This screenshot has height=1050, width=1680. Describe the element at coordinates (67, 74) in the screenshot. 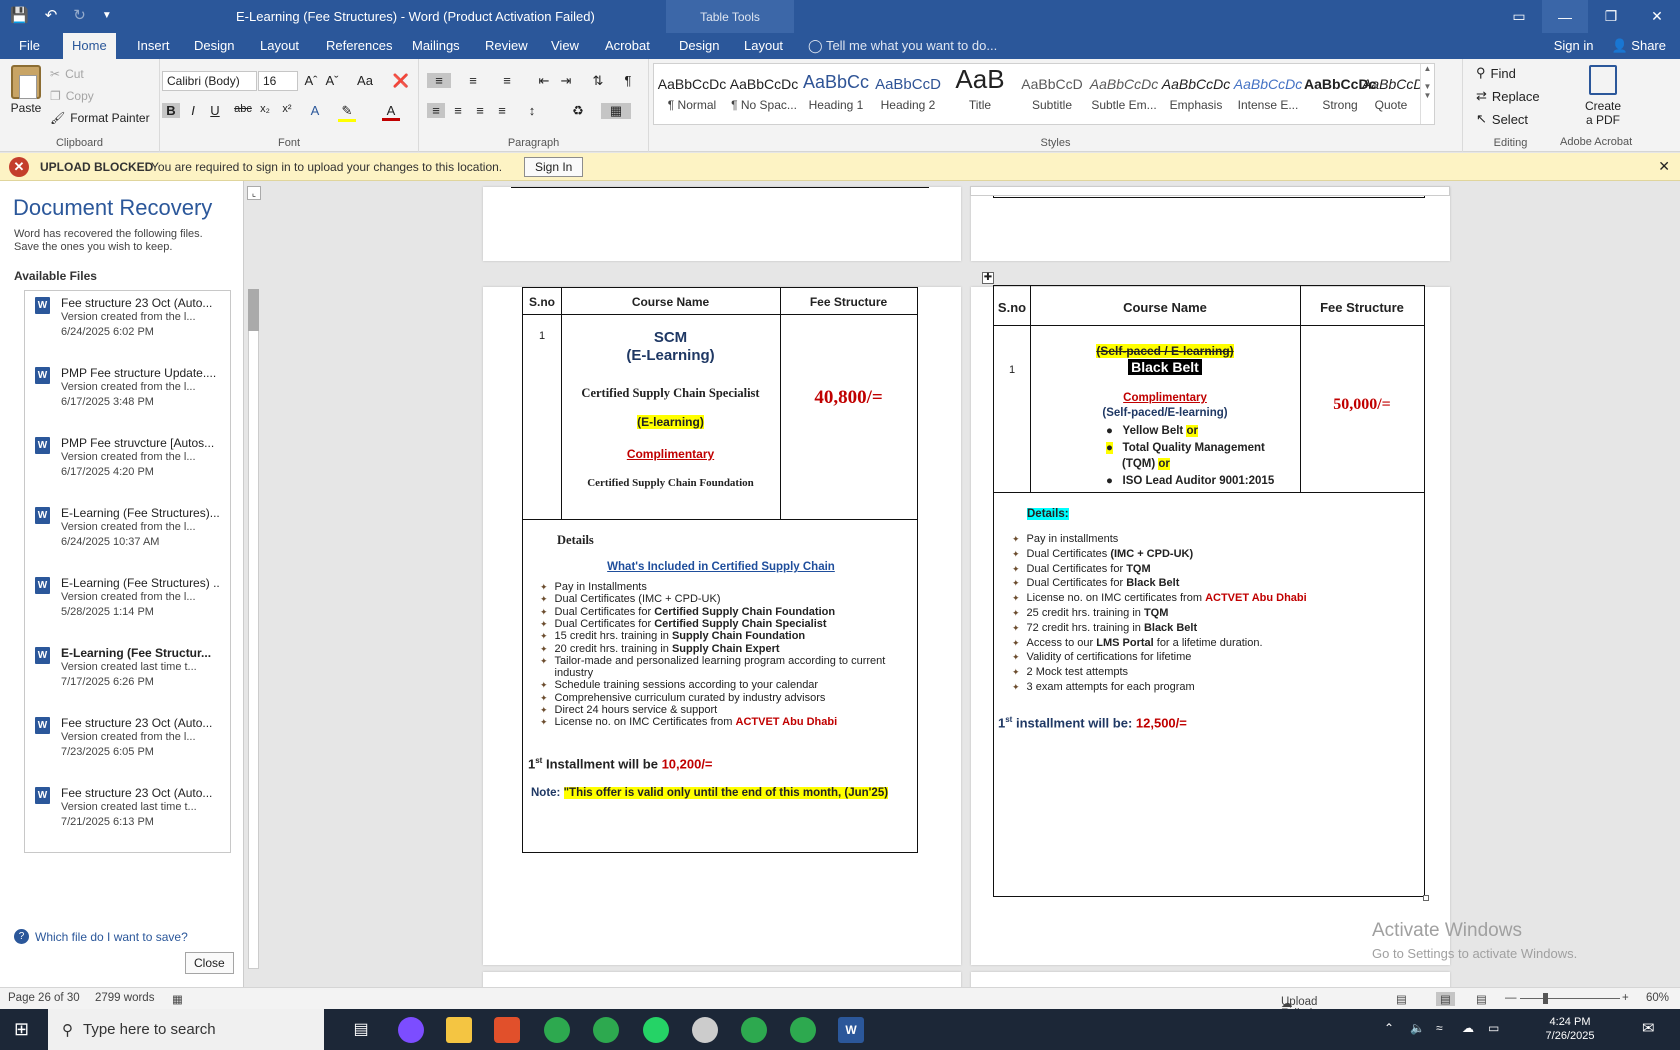

I see `cut-button: ✂ Cut` at that location.